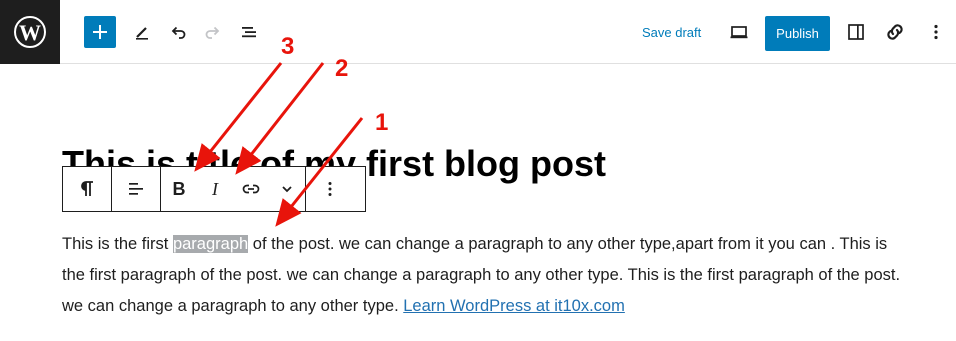 The width and height of the screenshot is (956, 341). I want to click on undo-button, so click(178, 32).